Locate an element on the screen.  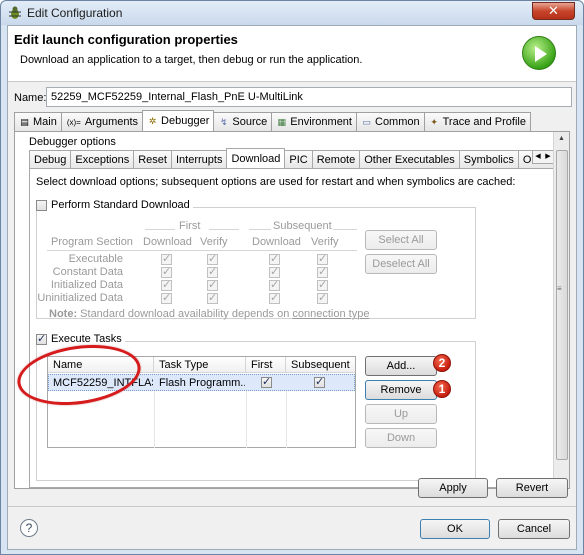
checkbox-uninit-sub-verify is located at coordinates (322, 297).